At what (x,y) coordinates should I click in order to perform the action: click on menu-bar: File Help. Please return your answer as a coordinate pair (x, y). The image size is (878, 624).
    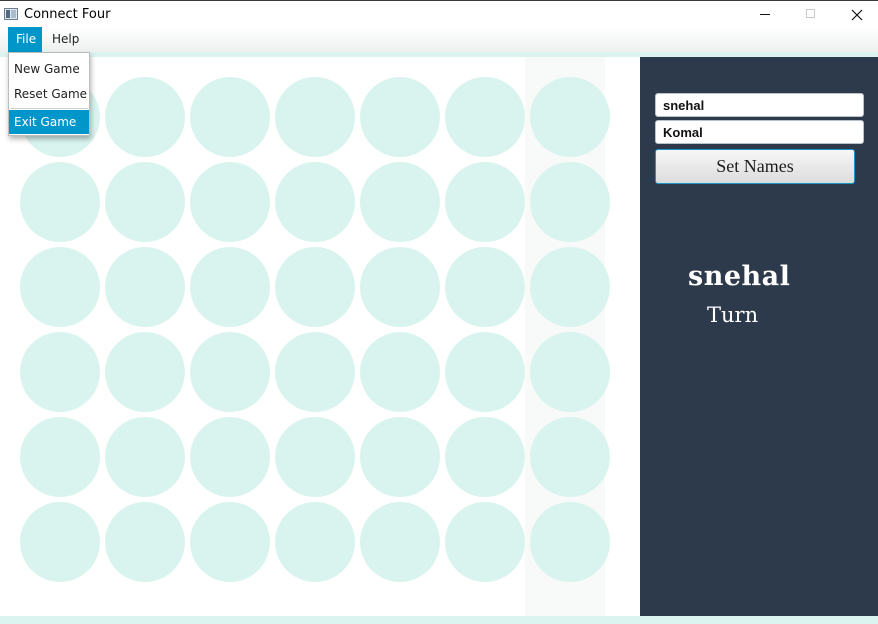
    Looking at the image, I should click on (439, 40).